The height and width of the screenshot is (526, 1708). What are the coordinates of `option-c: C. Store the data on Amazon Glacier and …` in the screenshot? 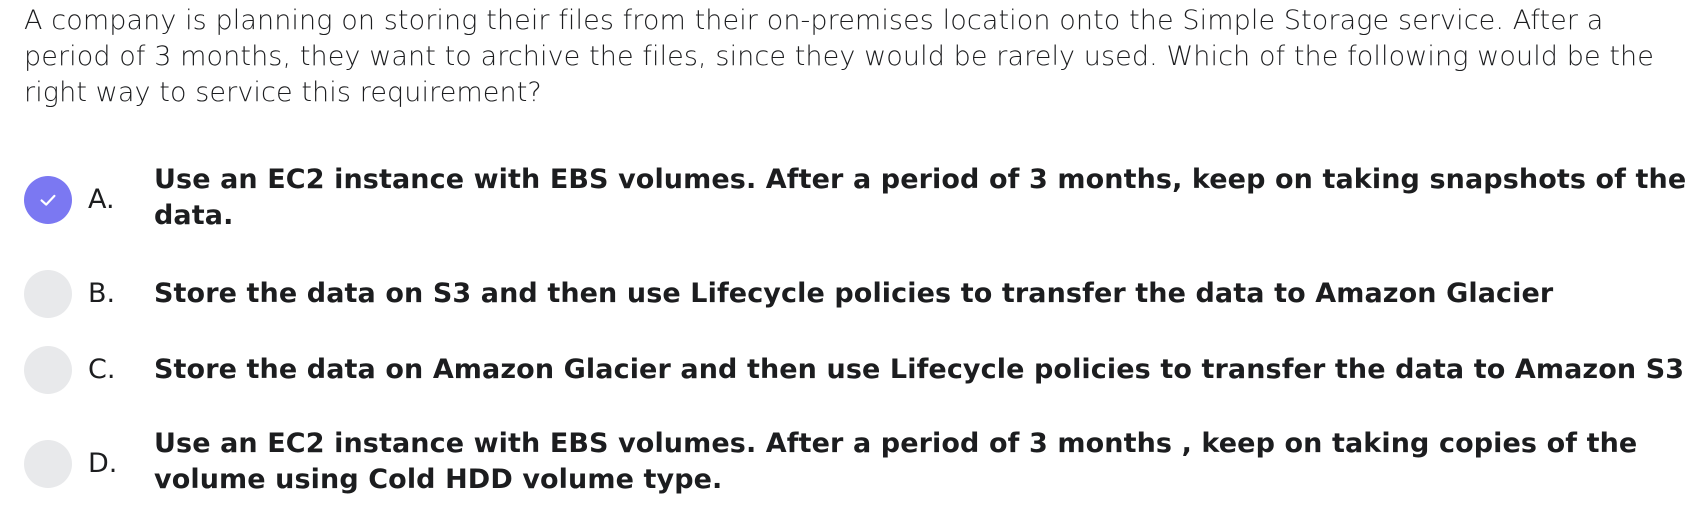 It's located at (859, 370).